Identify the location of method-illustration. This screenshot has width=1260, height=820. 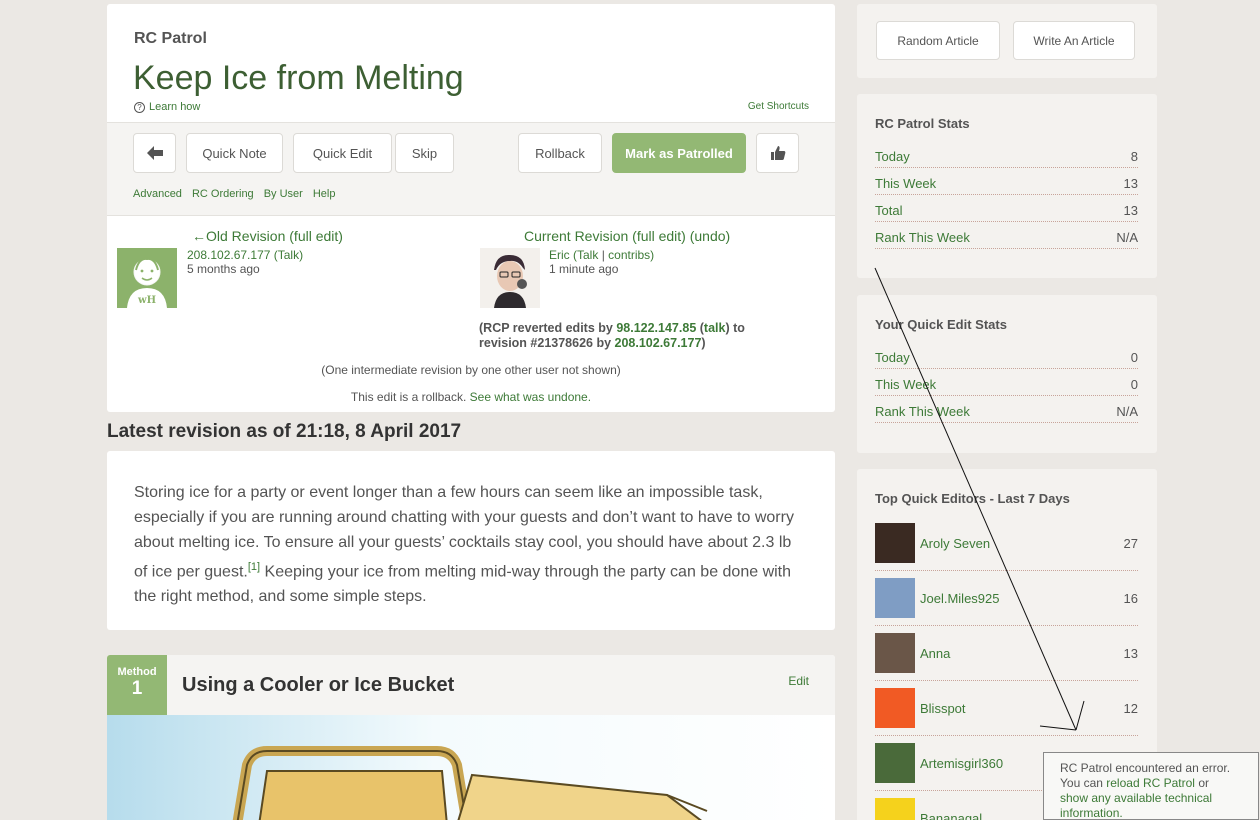
(471, 767).